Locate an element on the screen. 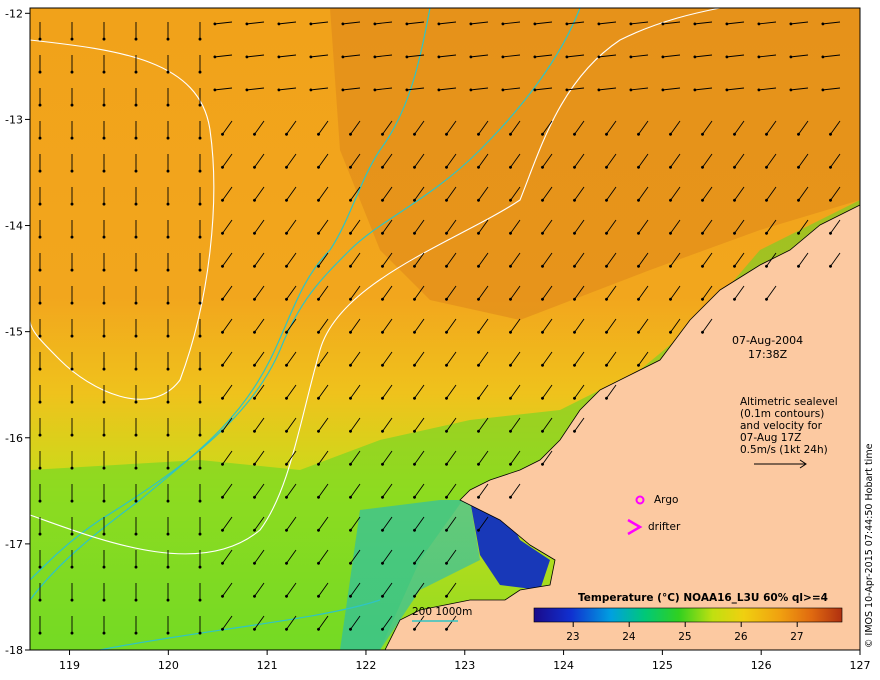 The image size is (880, 680). argo-label: Argo is located at coordinates (666, 500).